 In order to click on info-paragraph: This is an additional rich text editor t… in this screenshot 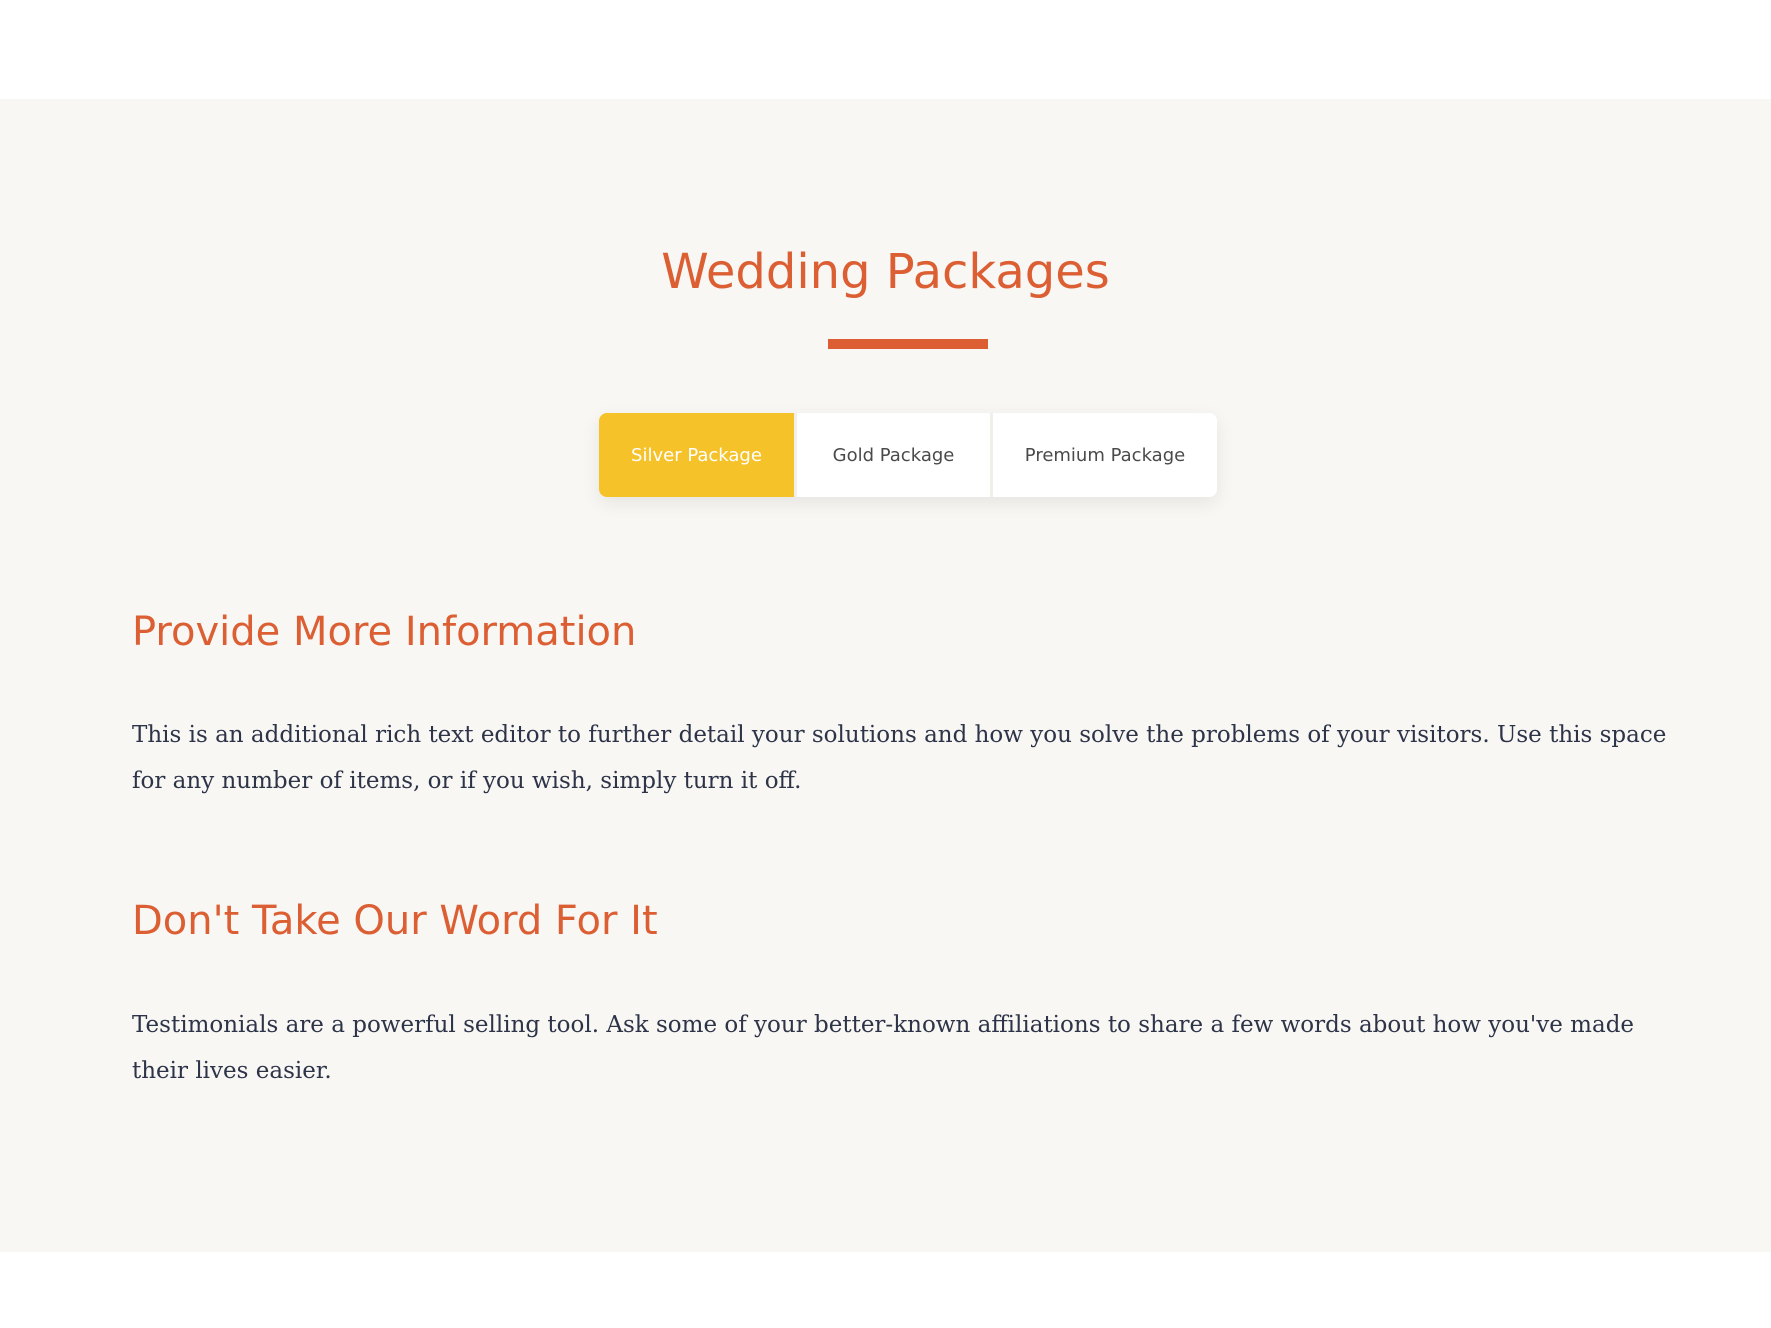, I will do `click(899, 758)`.